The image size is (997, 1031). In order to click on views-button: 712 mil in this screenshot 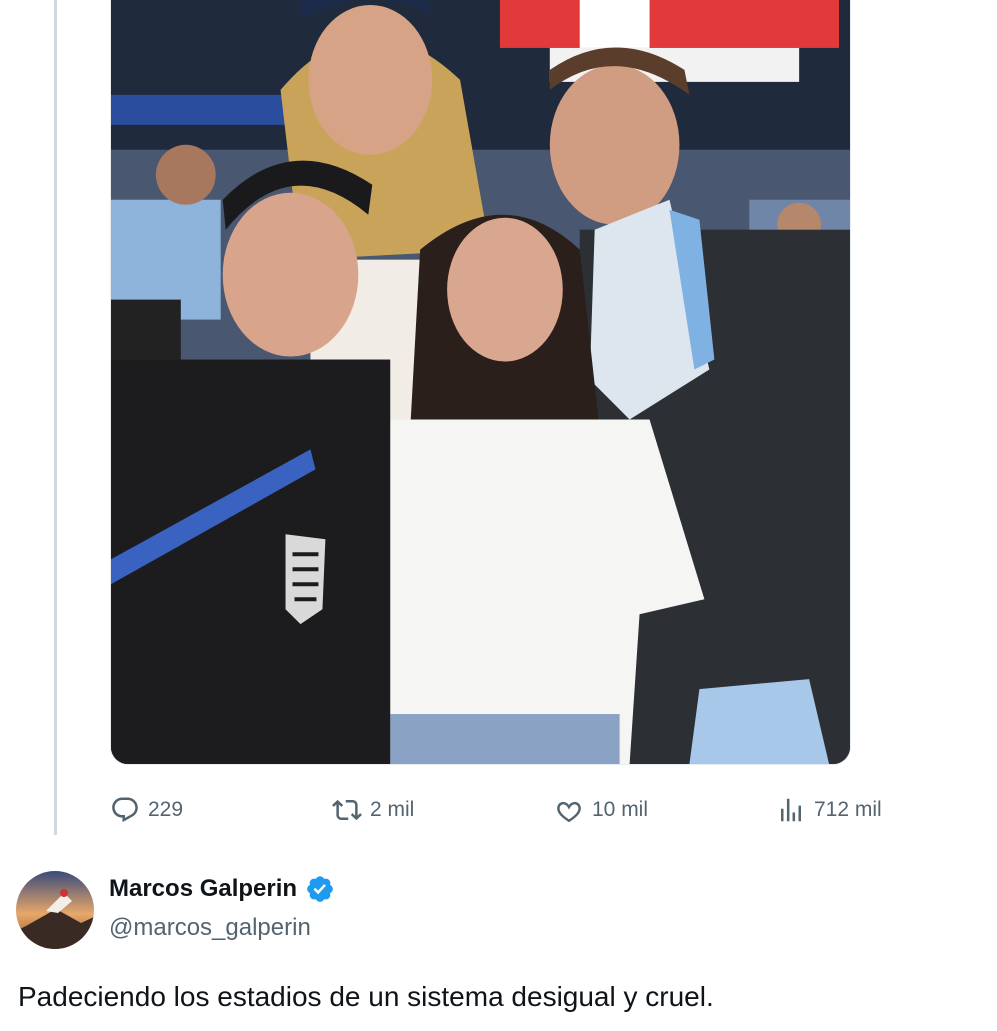, I will do `click(829, 810)`.